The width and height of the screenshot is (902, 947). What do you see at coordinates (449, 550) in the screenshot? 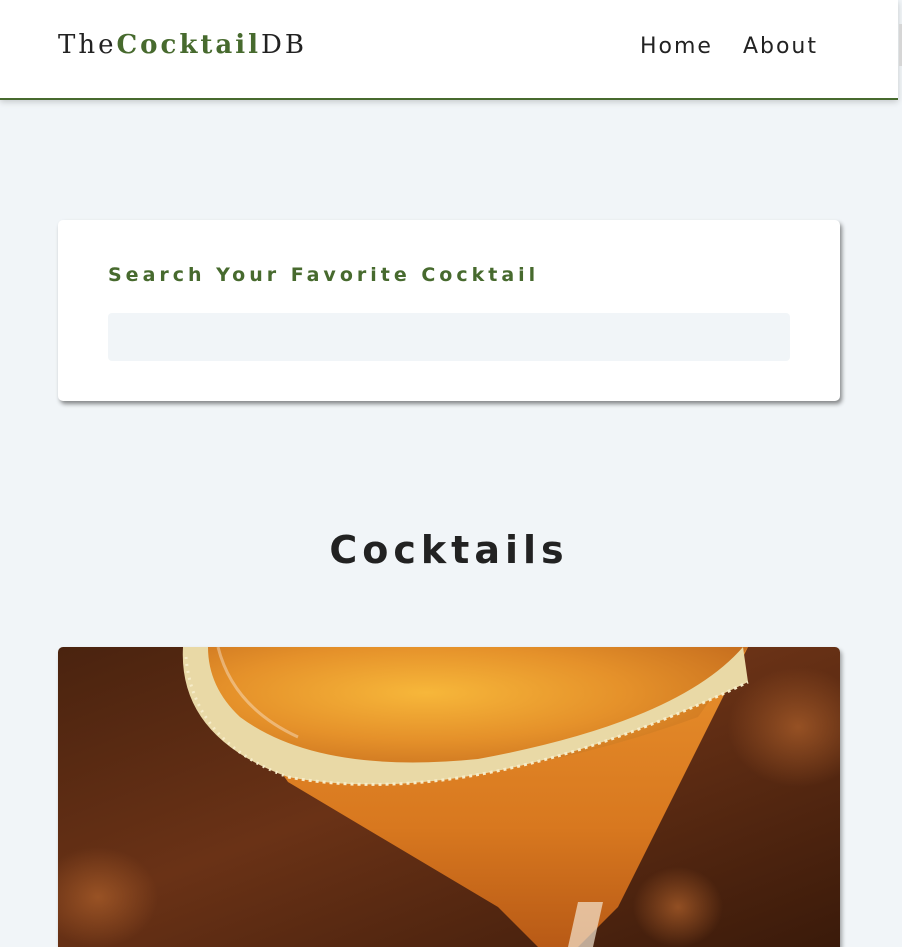
I see `section-title: Cocktails` at bounding box center [449, 550].